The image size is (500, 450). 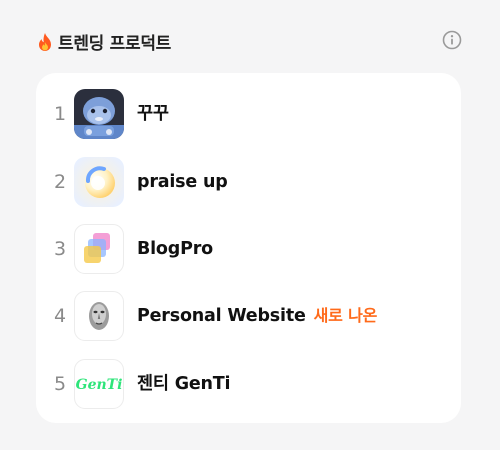 I want to click on genti-logo: GenTi, so click(x=99, y=384).